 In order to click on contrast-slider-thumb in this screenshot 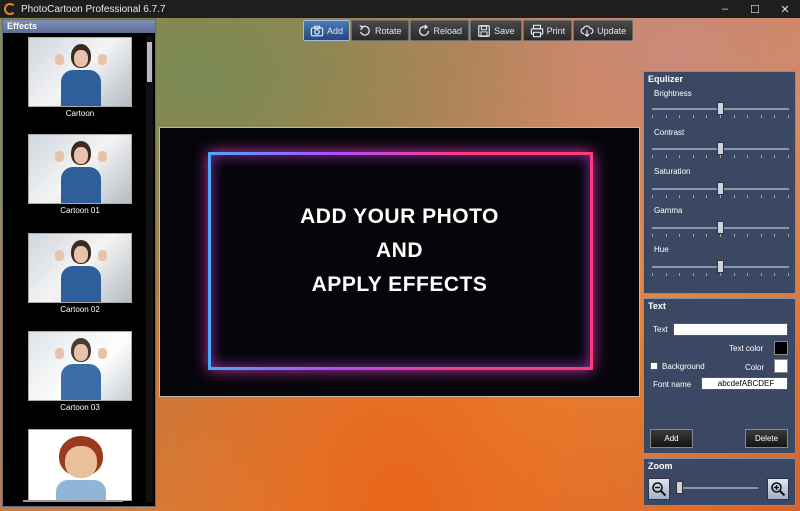, I will do `click(720, 148)`.